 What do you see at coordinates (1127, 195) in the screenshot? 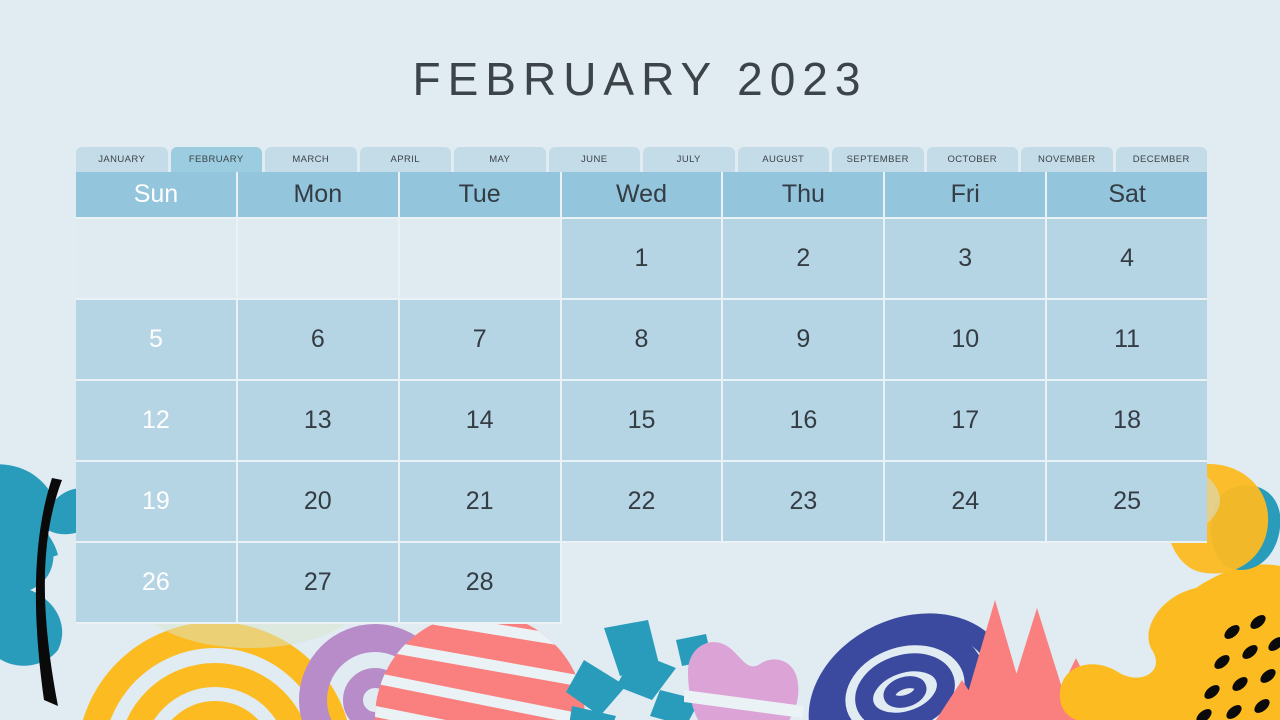
I see `weekday-header-sat: Sat` at bounding box center [1127, 195].